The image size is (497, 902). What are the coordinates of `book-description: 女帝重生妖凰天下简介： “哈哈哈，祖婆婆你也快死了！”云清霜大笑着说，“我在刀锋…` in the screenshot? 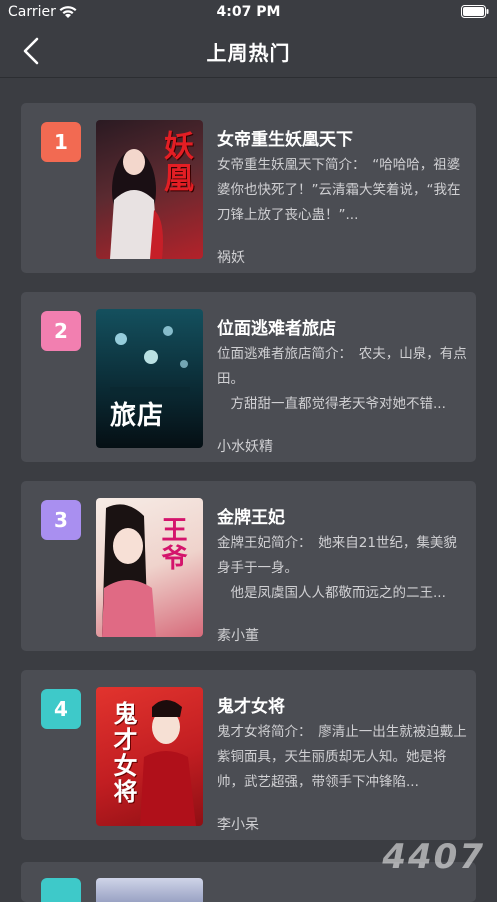 It's located at (342, 190).